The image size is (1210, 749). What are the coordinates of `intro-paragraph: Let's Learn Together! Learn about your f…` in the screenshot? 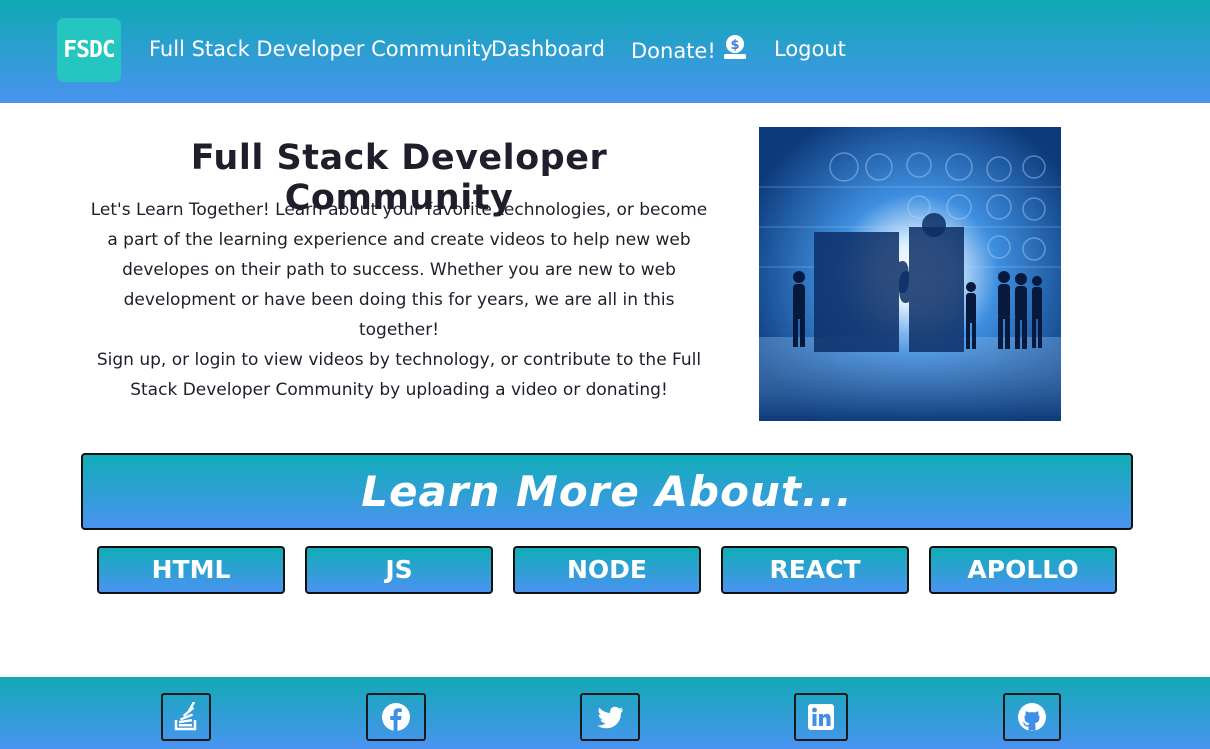 It's located at (399, 270).